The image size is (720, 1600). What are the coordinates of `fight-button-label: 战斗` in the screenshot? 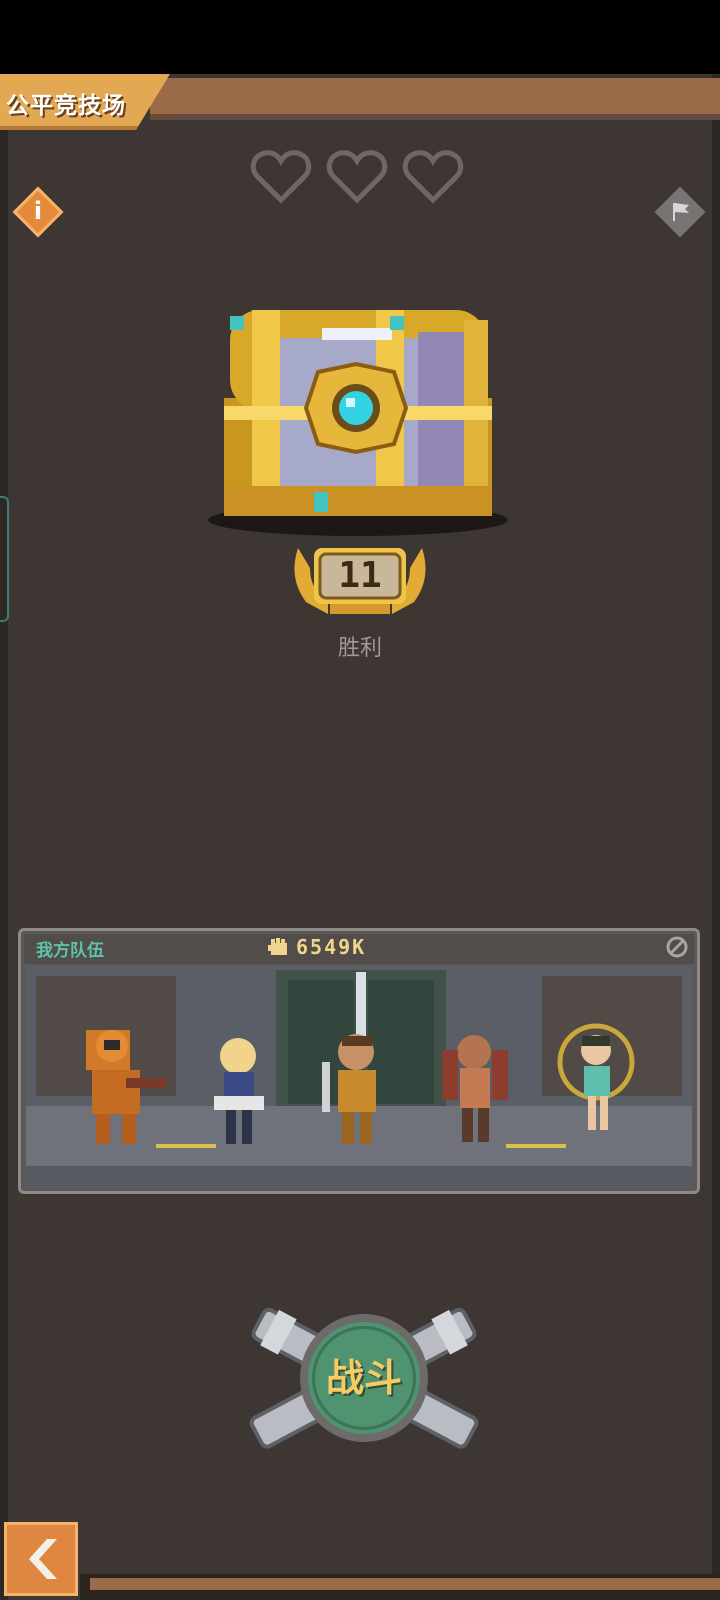 It's located at (363, 1378).